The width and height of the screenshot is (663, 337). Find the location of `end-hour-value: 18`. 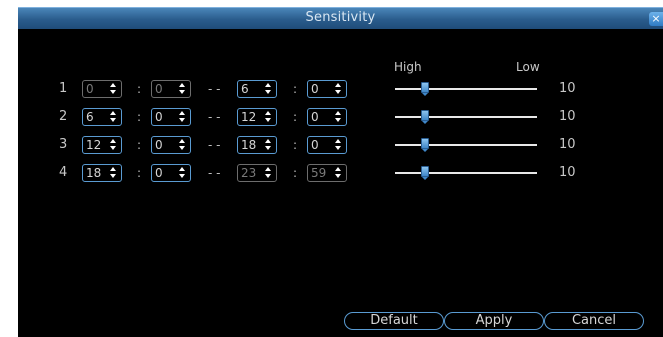

end-hour-value: 18 is located at coordinates (249, 145).